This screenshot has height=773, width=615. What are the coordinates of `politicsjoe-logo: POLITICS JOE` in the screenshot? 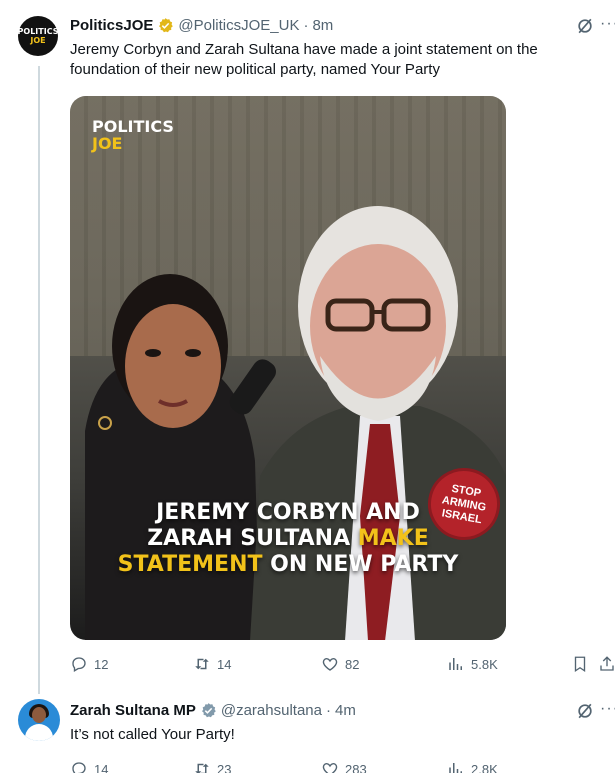 It's located at (133, 135).